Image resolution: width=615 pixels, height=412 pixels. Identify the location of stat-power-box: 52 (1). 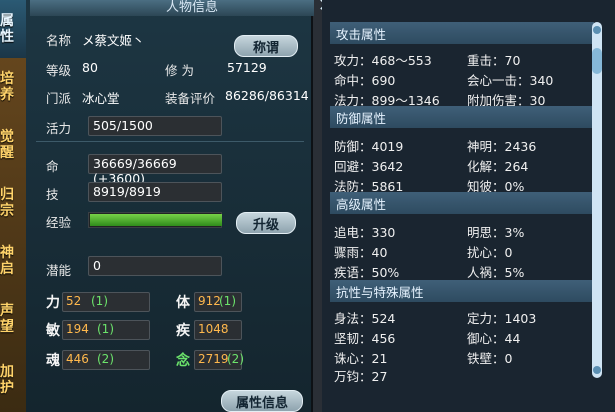
(106, 302).